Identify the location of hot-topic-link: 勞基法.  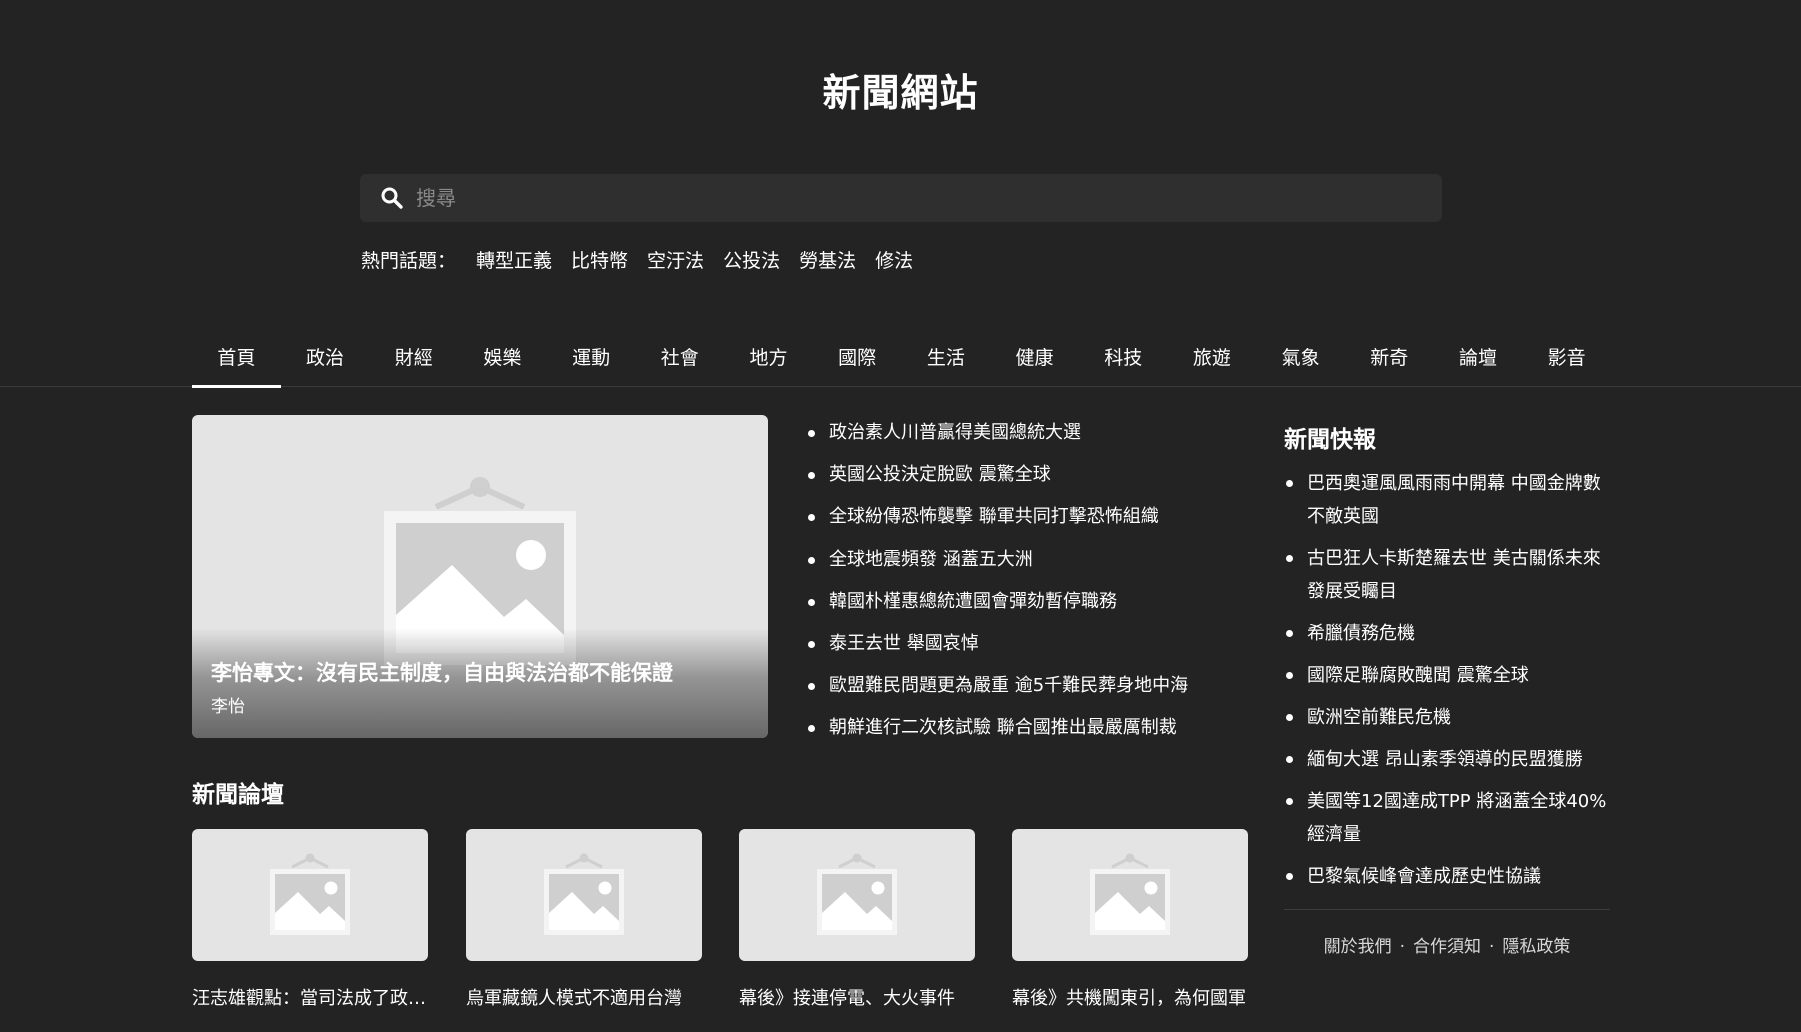
(827, 259).